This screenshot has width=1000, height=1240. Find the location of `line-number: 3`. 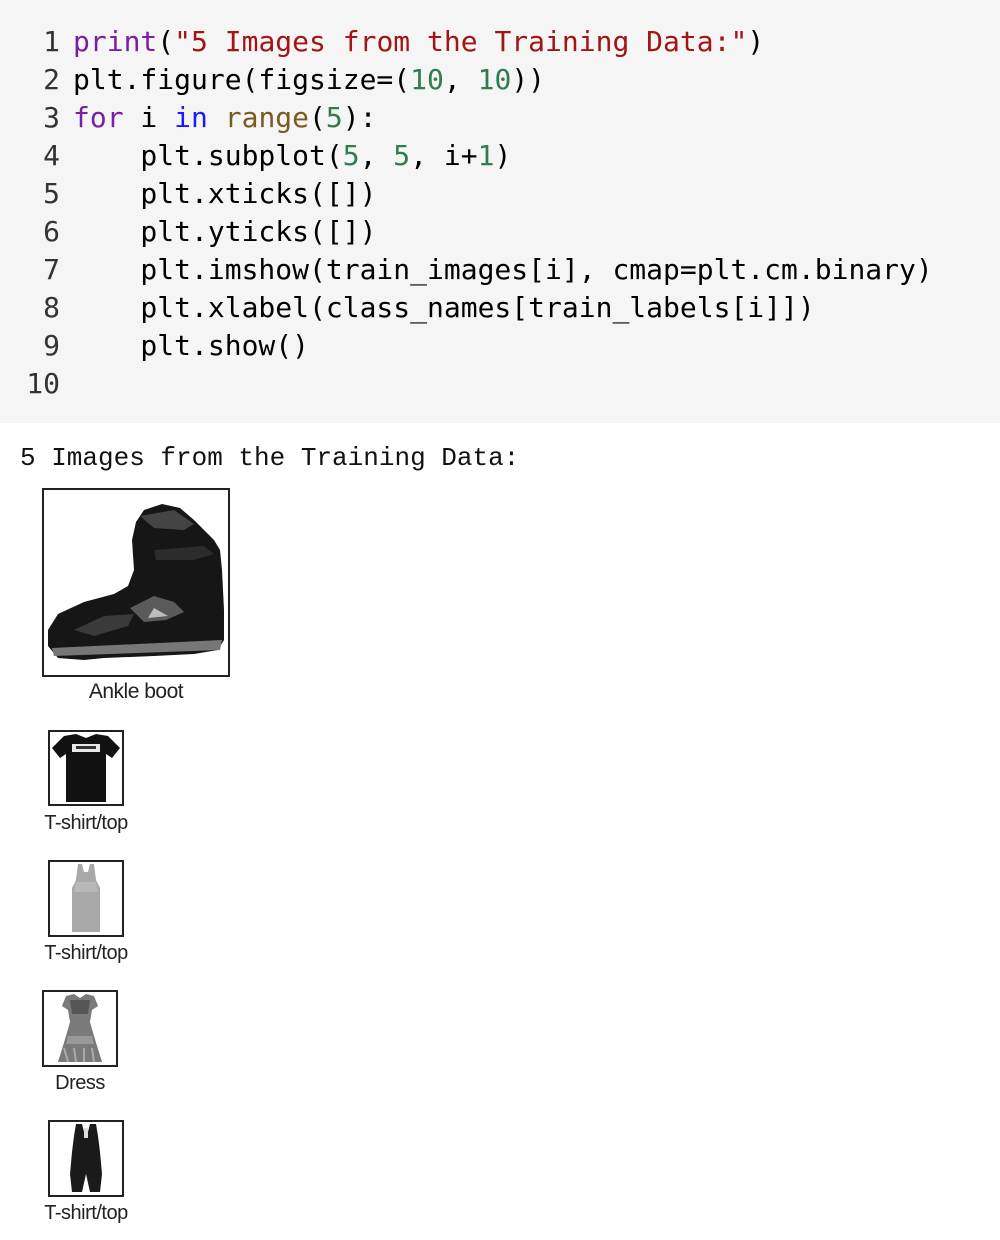

line-number: 3 is located at coordinates (51, 117).